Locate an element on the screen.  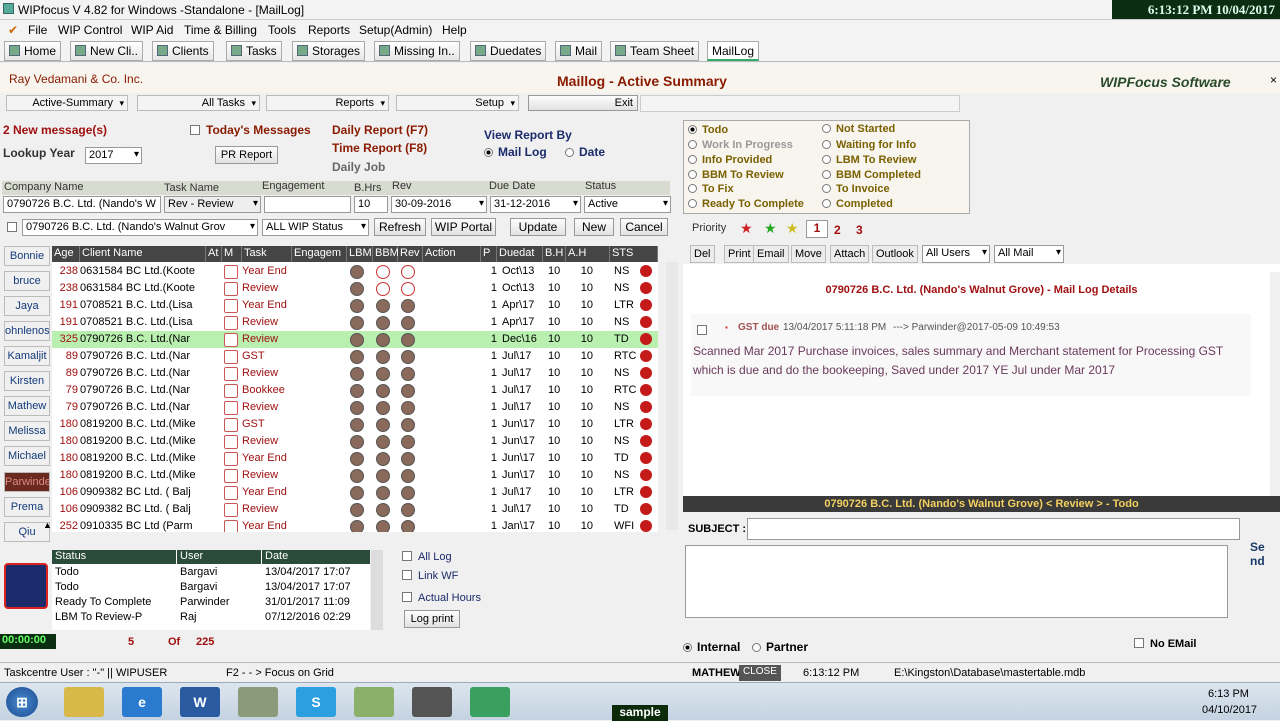
green-star-icon: ★ is located at coordinates (770, 228).